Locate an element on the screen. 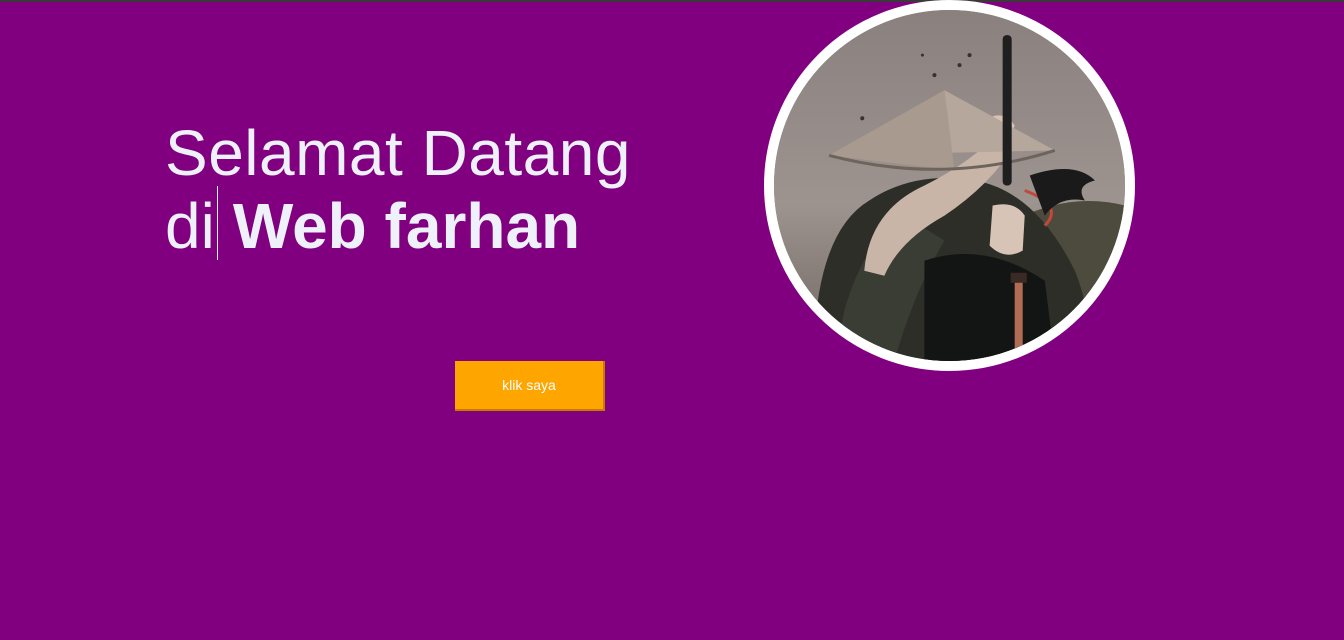 The image size is (1344, 640). hero-title-prefix: di is located at coordinates (190, 226).